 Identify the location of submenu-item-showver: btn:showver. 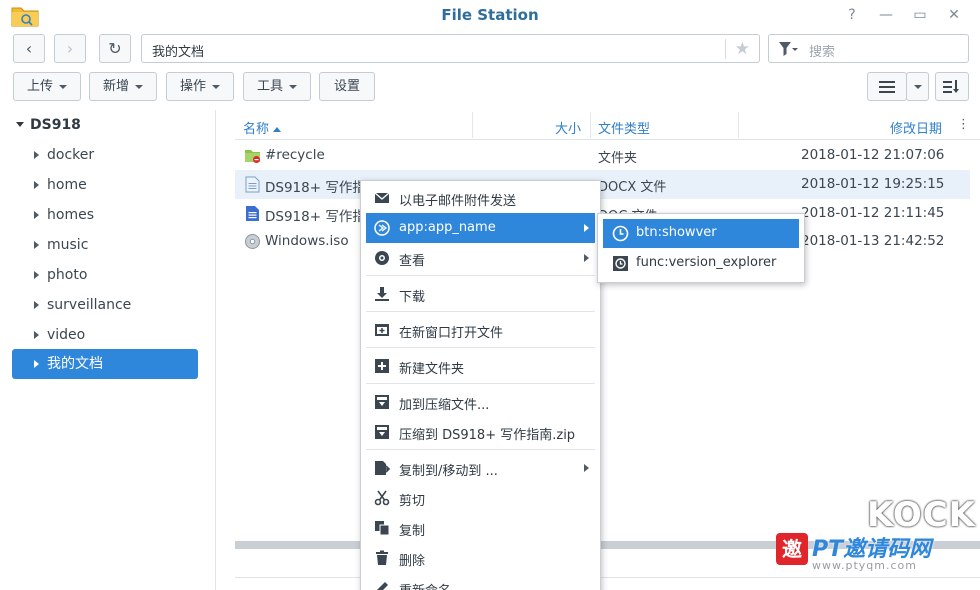
(701, 233).